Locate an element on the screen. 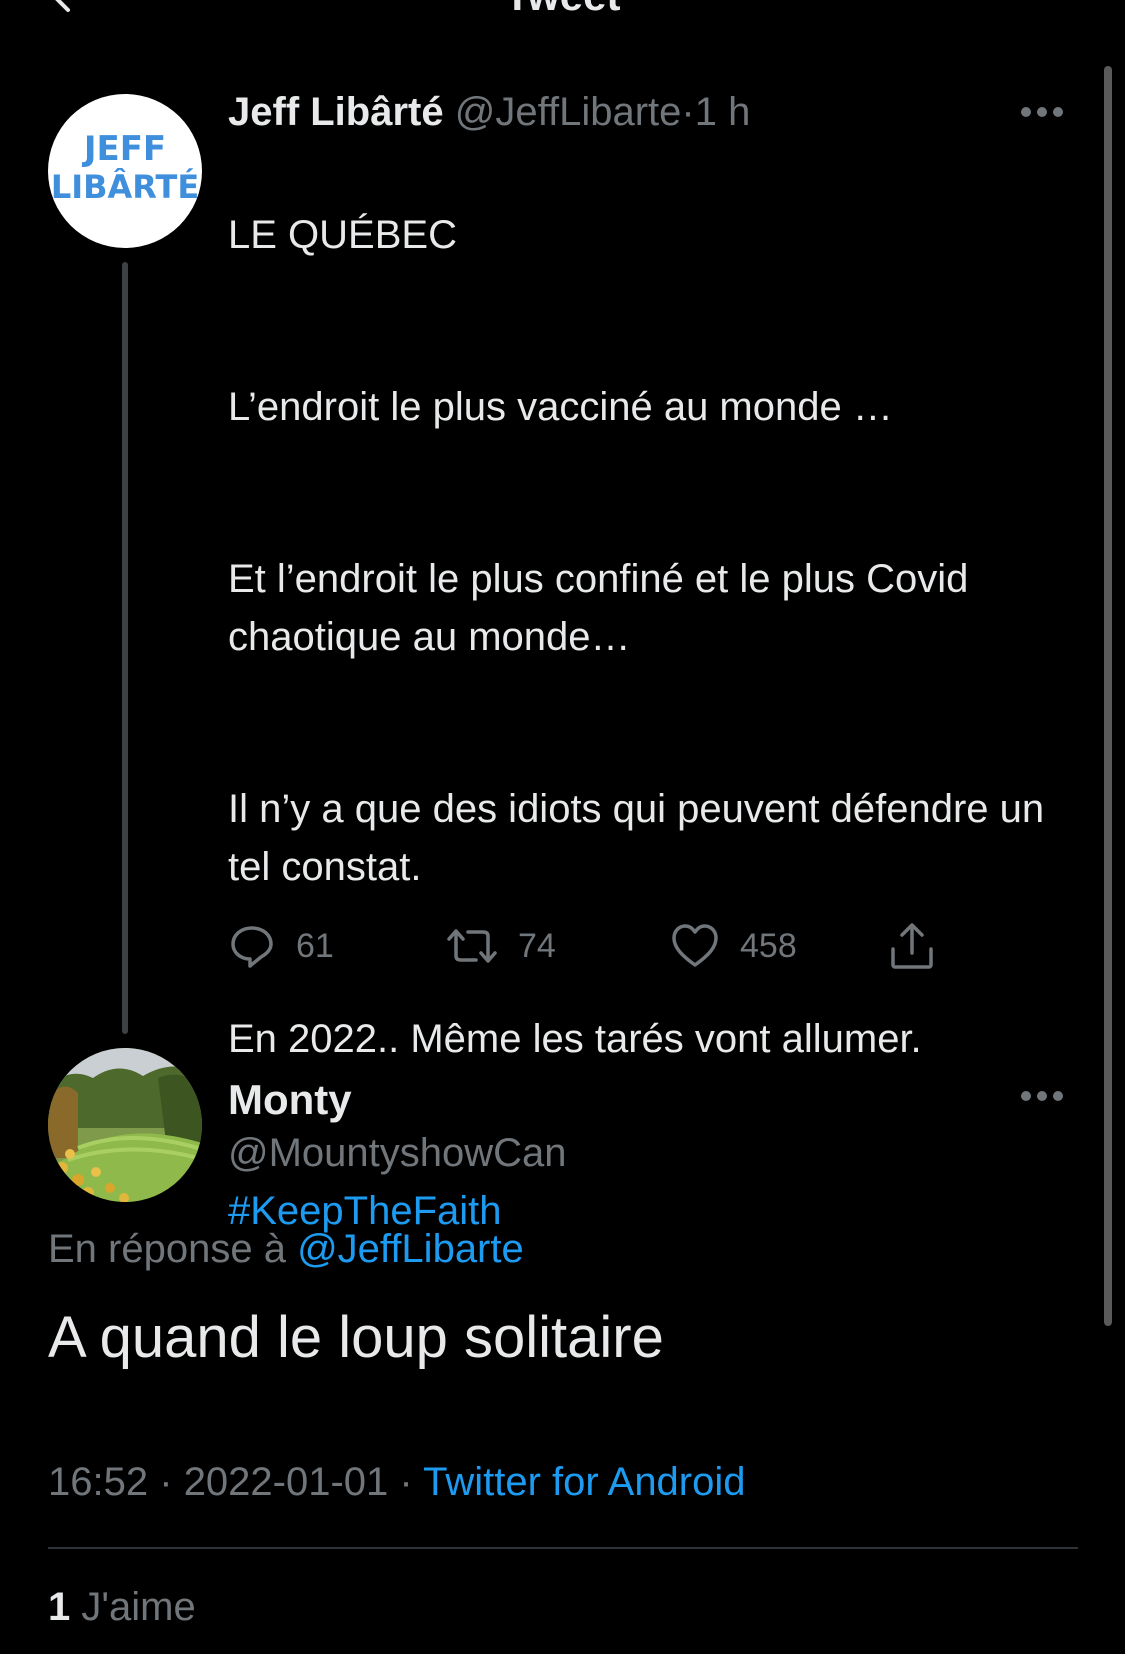 The height and width of the screenshot is (1654, 1125). share-icon is located at coordinates (912, 946).